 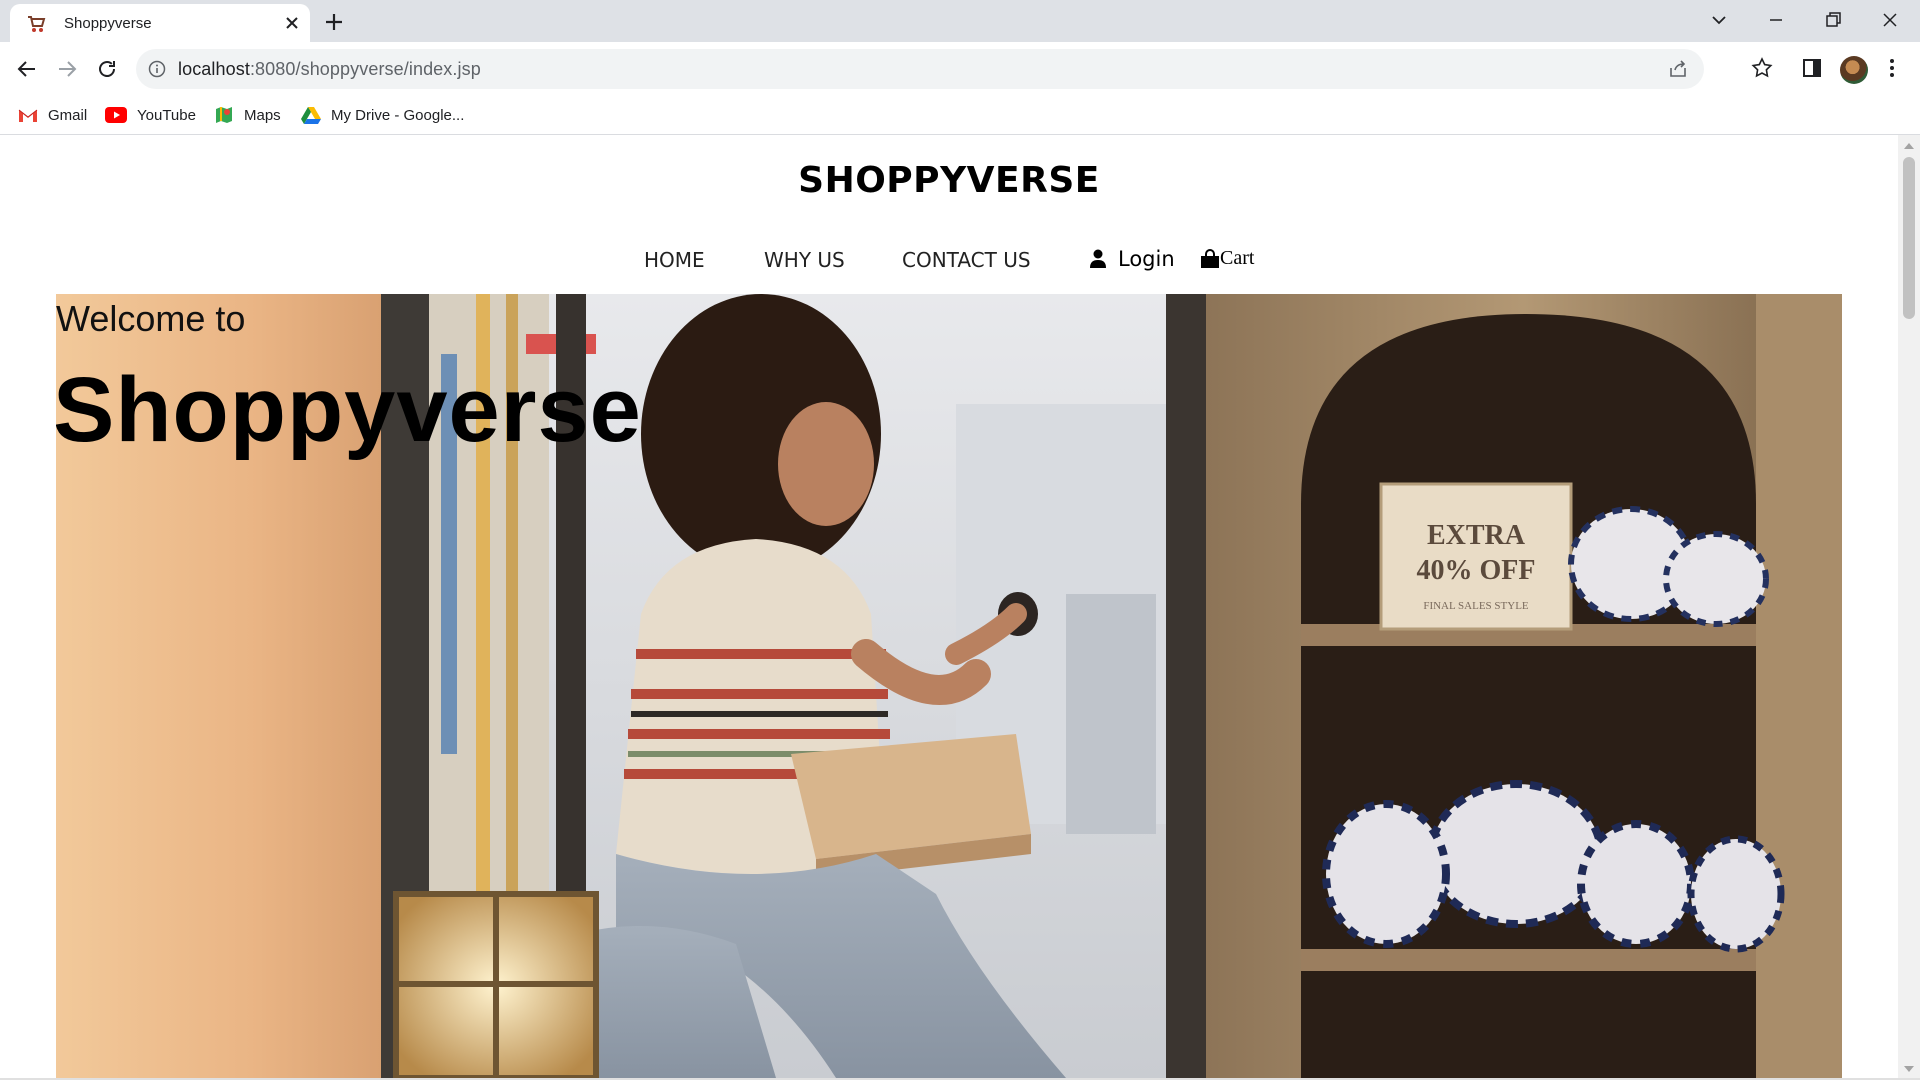 I want to click on back-icon, so click(x=27, y=69).